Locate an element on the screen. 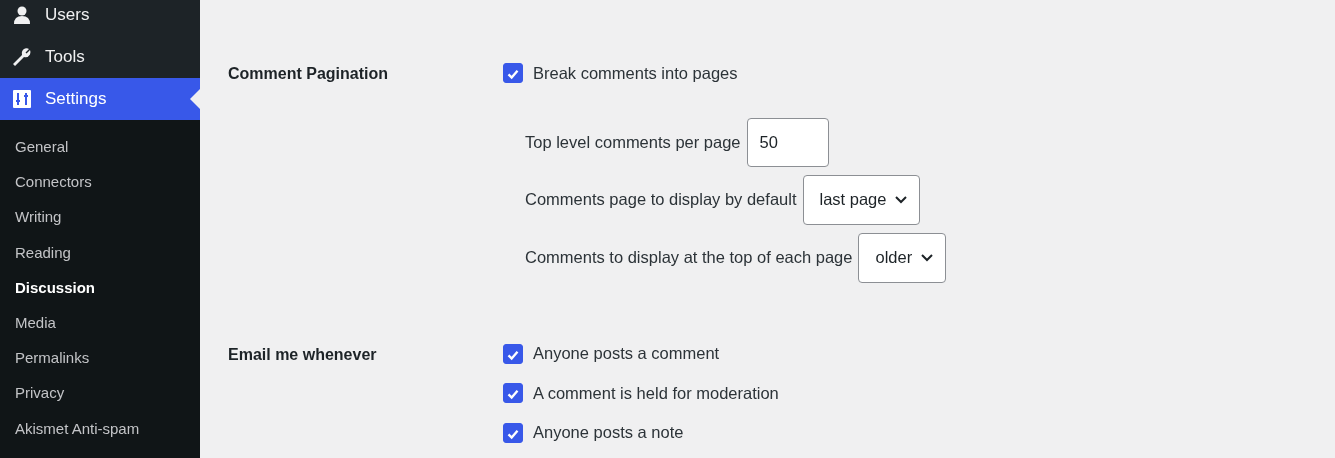 This screenshot has width=1335, height=458. dropdown: older is located at coordinates (902, 257).